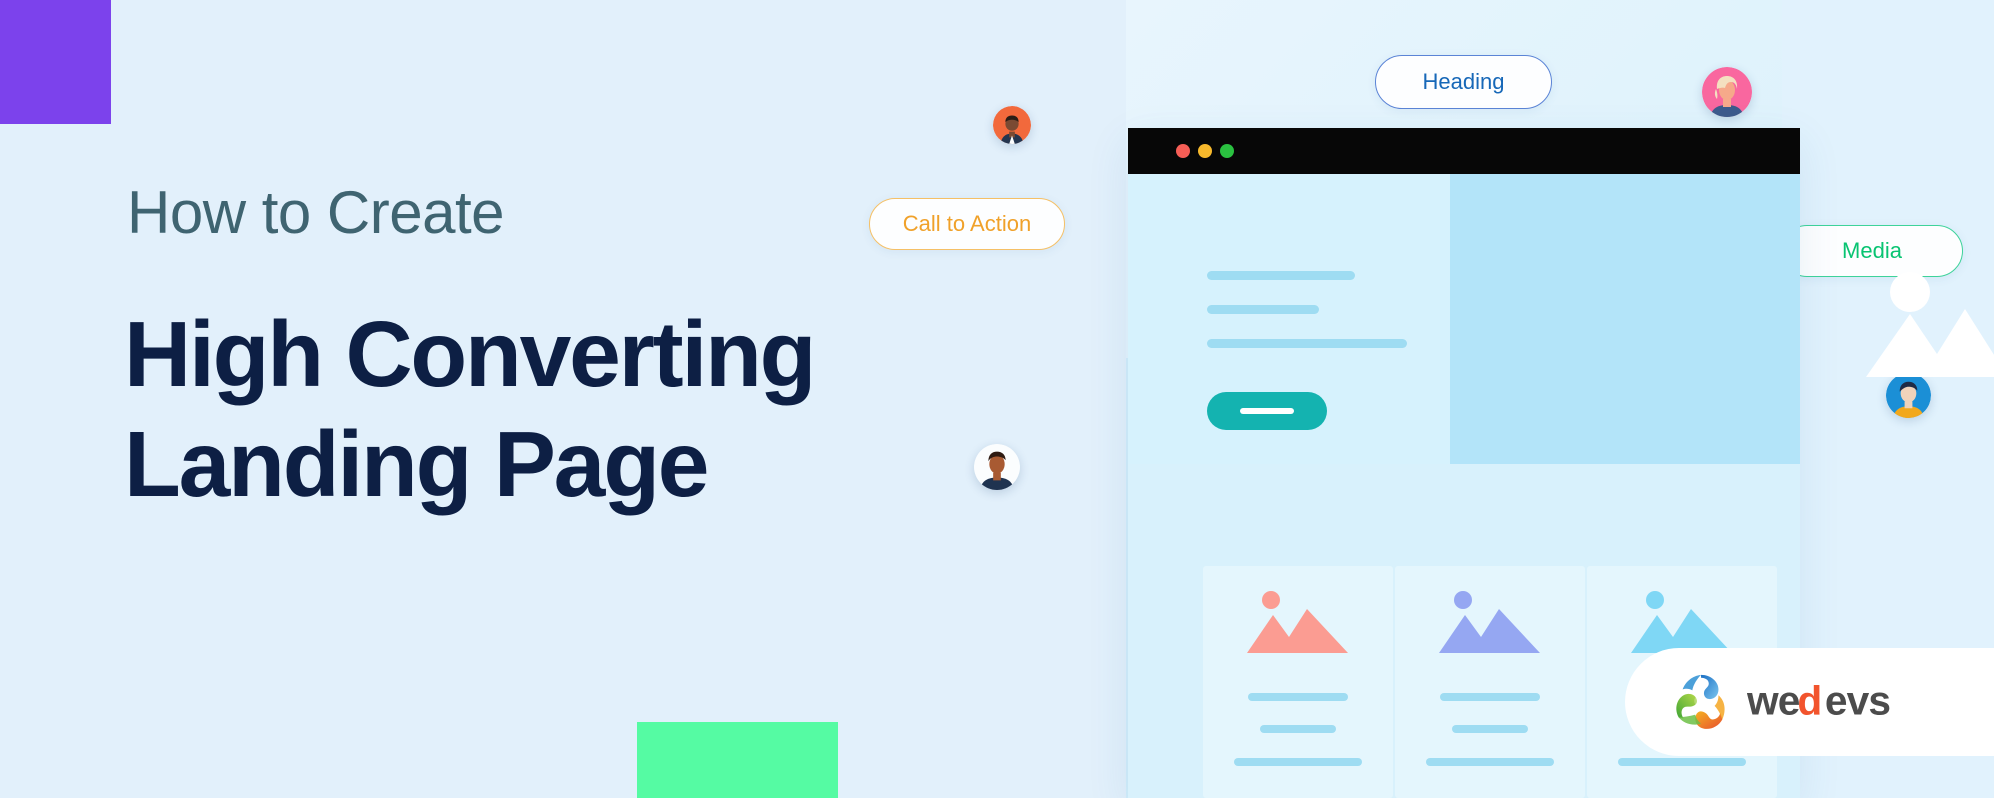 The width and height of the screenshot is (1994, 798). I want to click on purple-square, so click(55, 62).